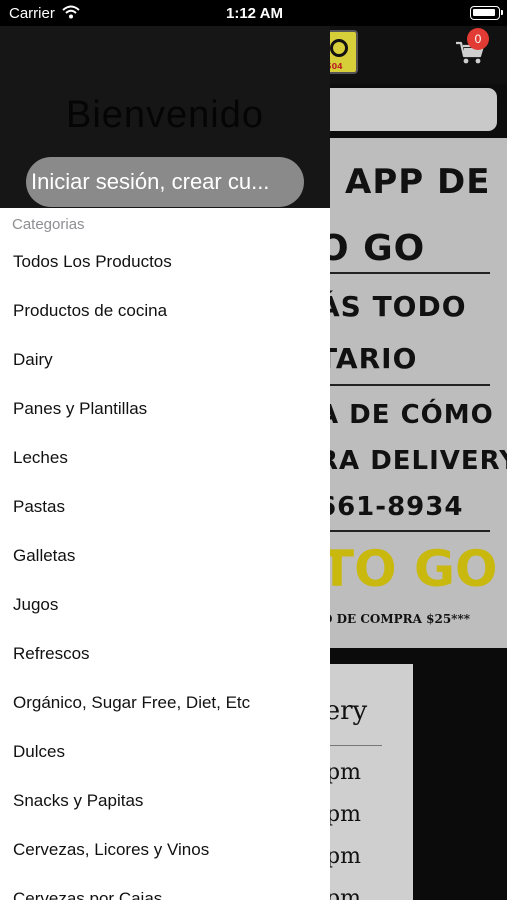 Image resolution: width=507 pixels, height=900 pixels. I want to click on category-item-cocina: Productos de cocina, so click(165, 309).